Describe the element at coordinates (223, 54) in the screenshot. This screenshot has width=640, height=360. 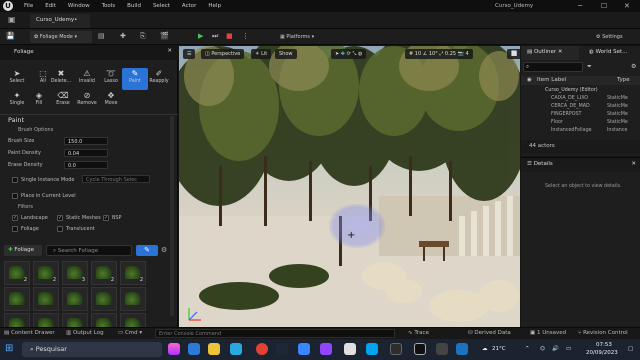
I see `perspective-button: ◫ Perspective` at that location.